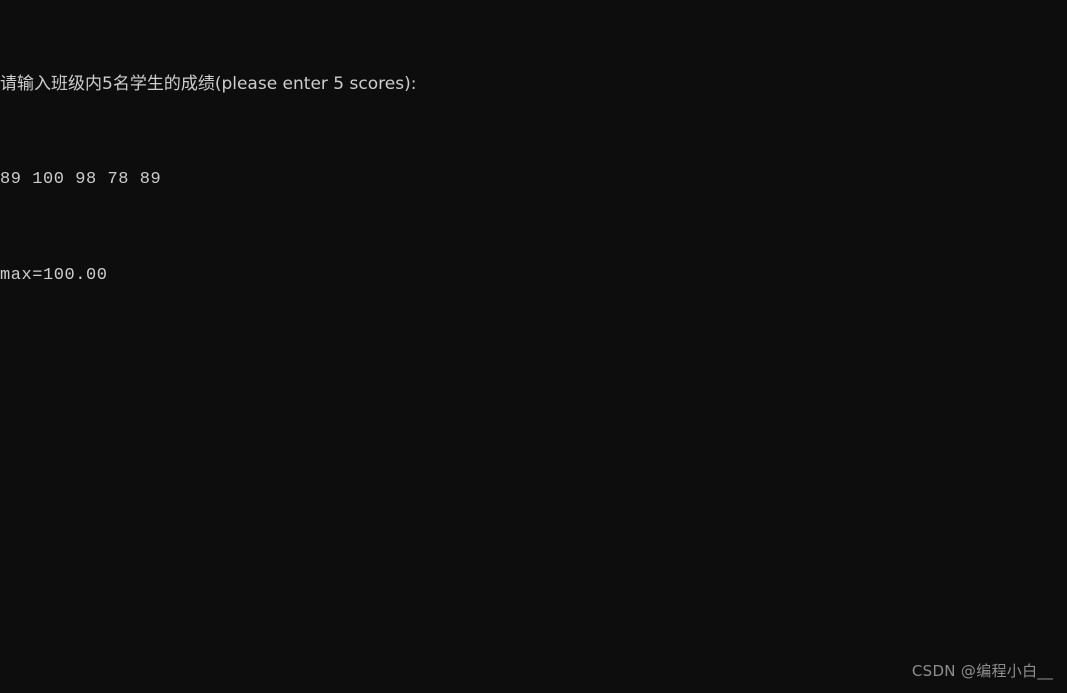 The width and height of the screenshot is (1067, 693). I want to click on console-line-input-5-scores: 89 100 98 78 89, so click(81, 179).